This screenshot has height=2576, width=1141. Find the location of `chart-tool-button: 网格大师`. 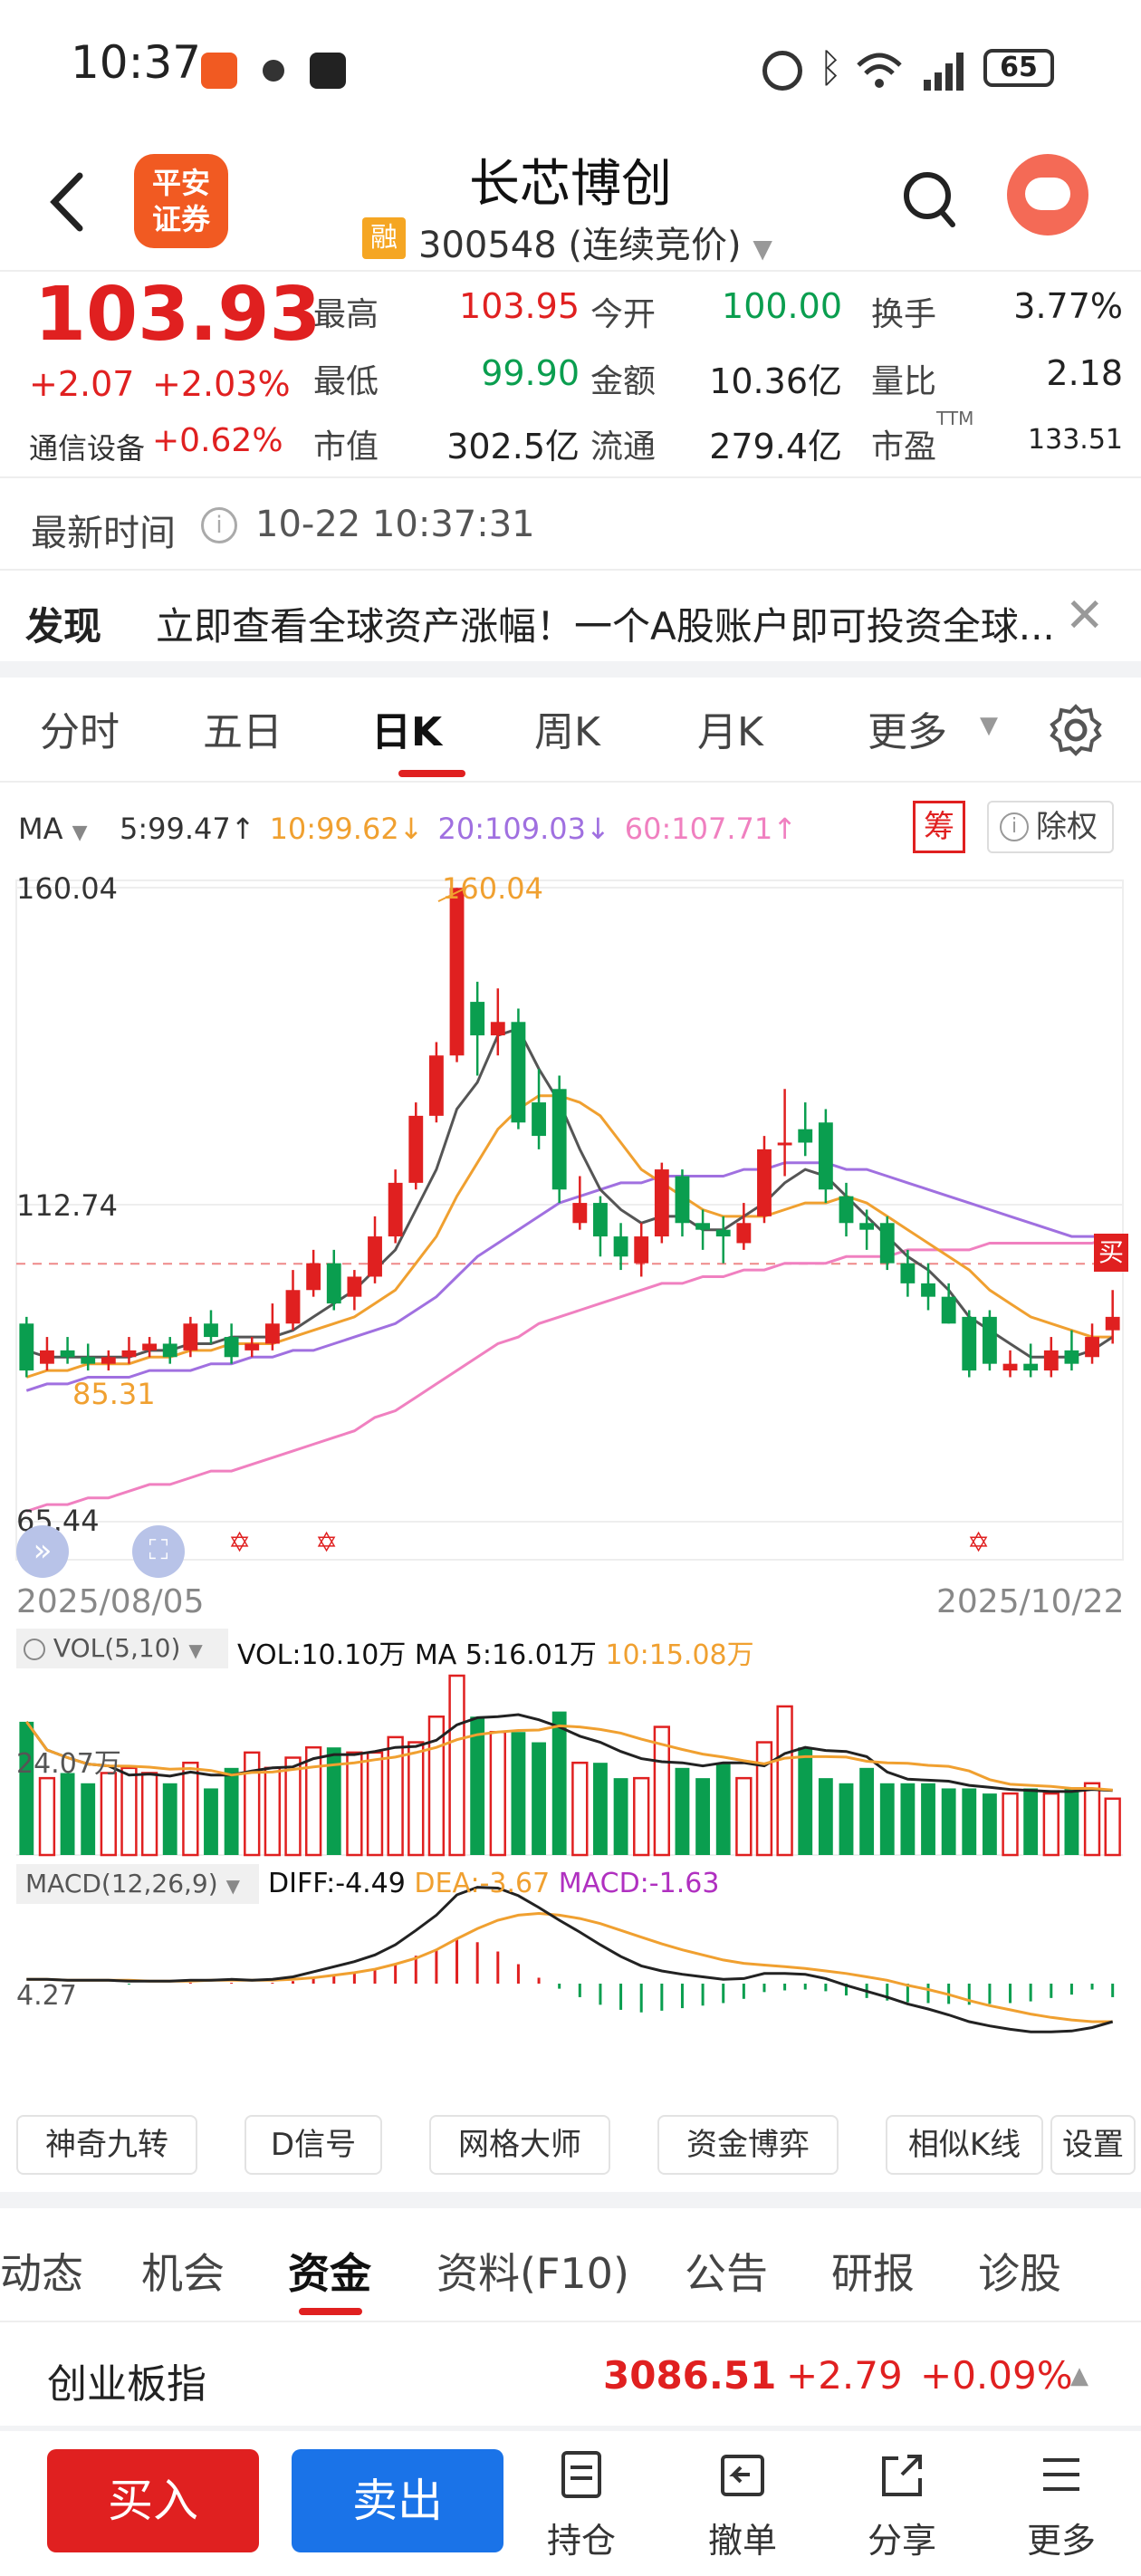

chart-tool-button: 网格大师 is located at coordinates (519, 2145).